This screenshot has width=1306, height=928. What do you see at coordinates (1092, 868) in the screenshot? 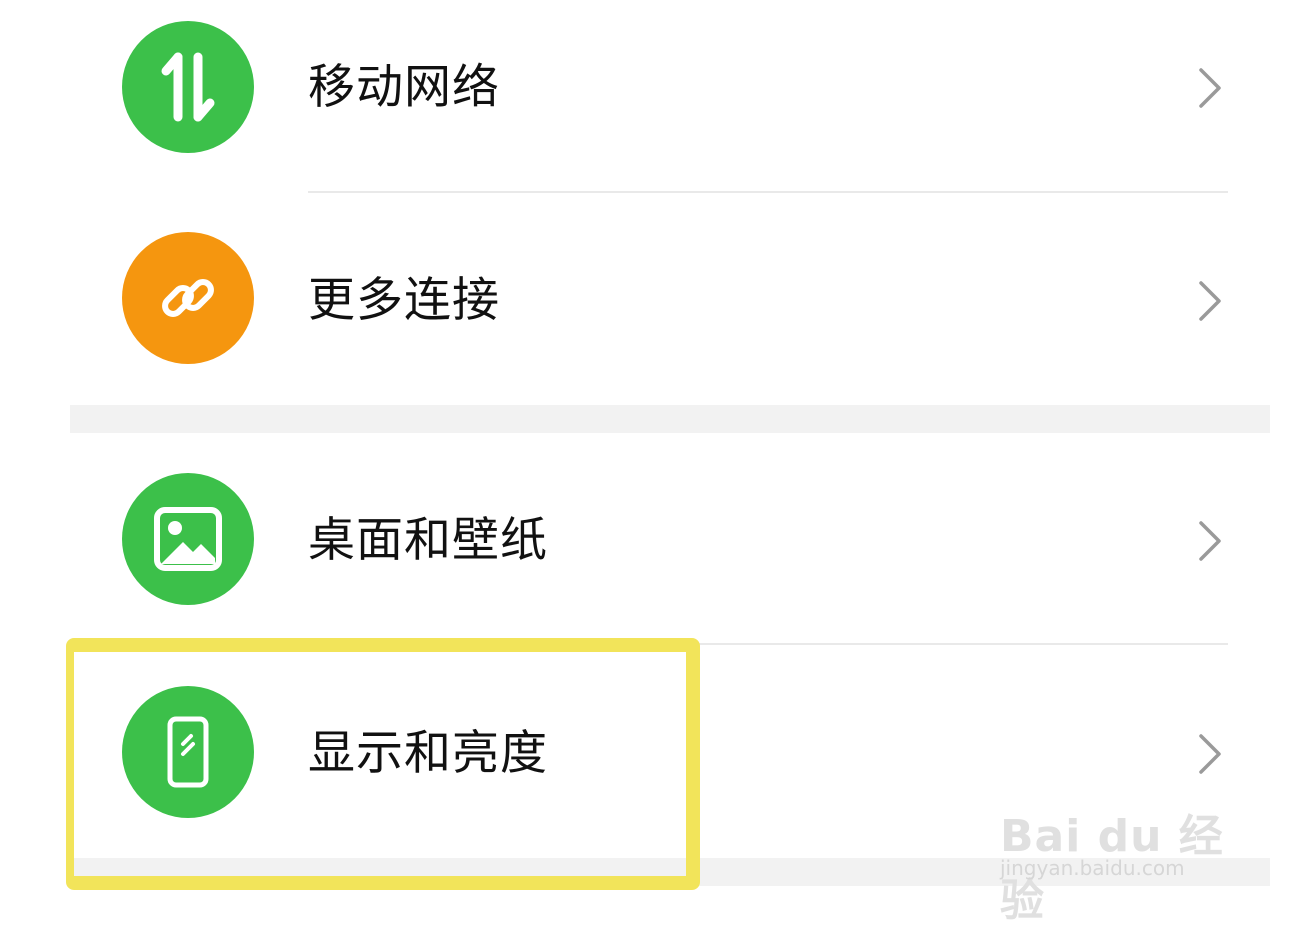
I see `watermark-url: jingyan.baidu.com` at bounding box center [1092, 868].